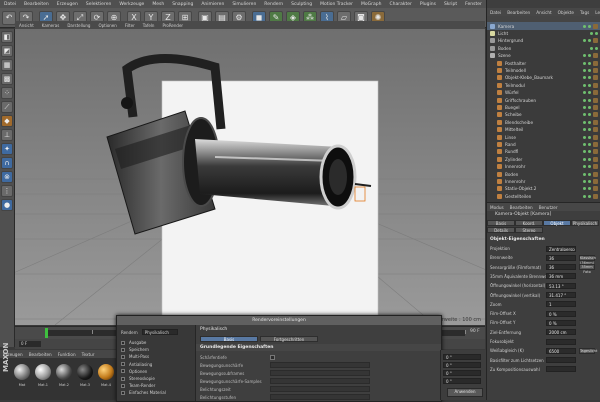  I want to click on menu-3: Selektieren, so click(98, 4).